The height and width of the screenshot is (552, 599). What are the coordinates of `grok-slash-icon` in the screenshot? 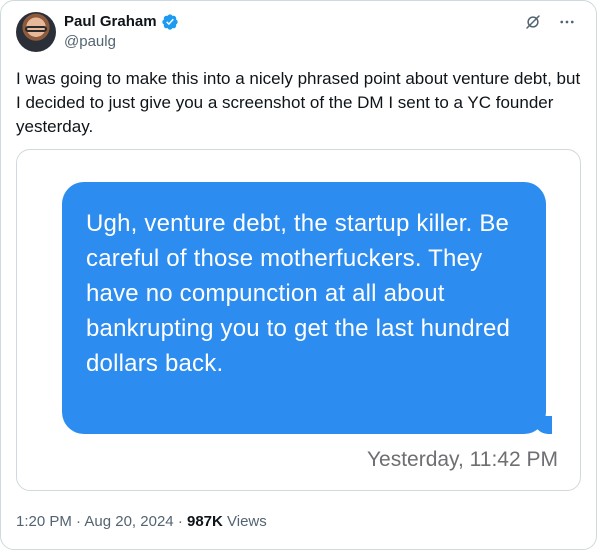 It's located at (533, 22).